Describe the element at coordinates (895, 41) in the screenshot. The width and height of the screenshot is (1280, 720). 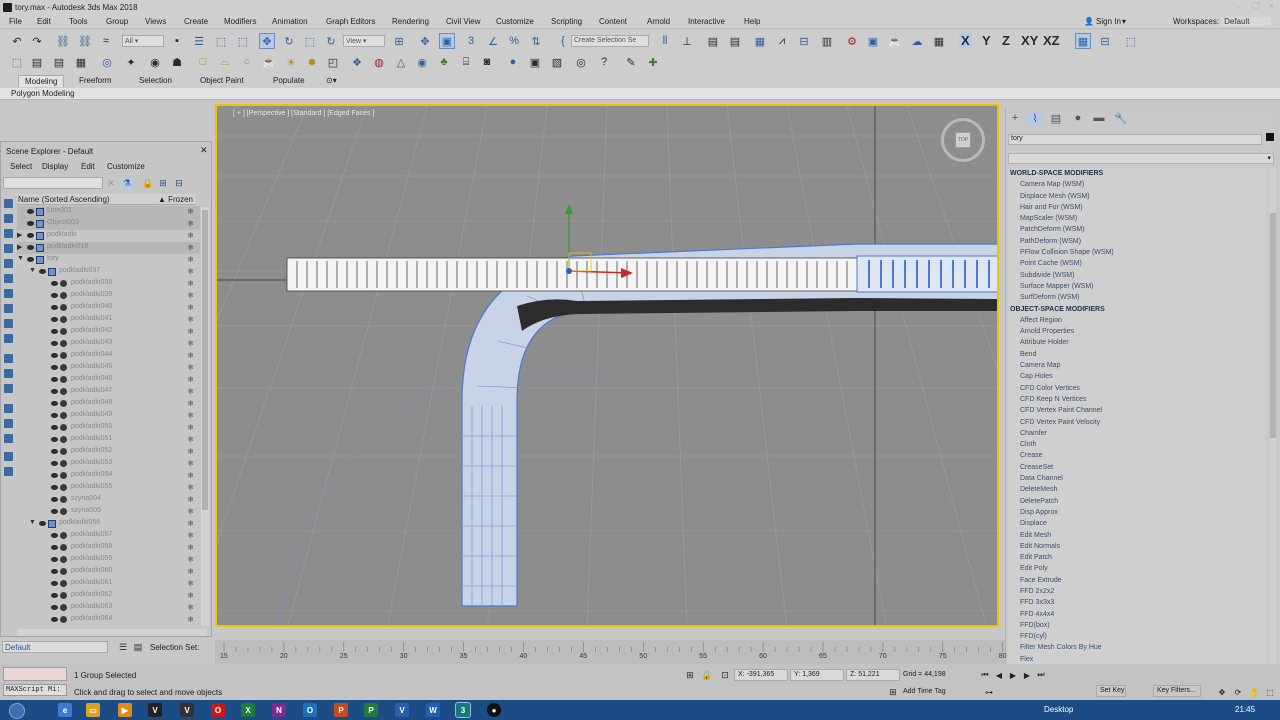
I see `render-production-icon: ☕` at that location.